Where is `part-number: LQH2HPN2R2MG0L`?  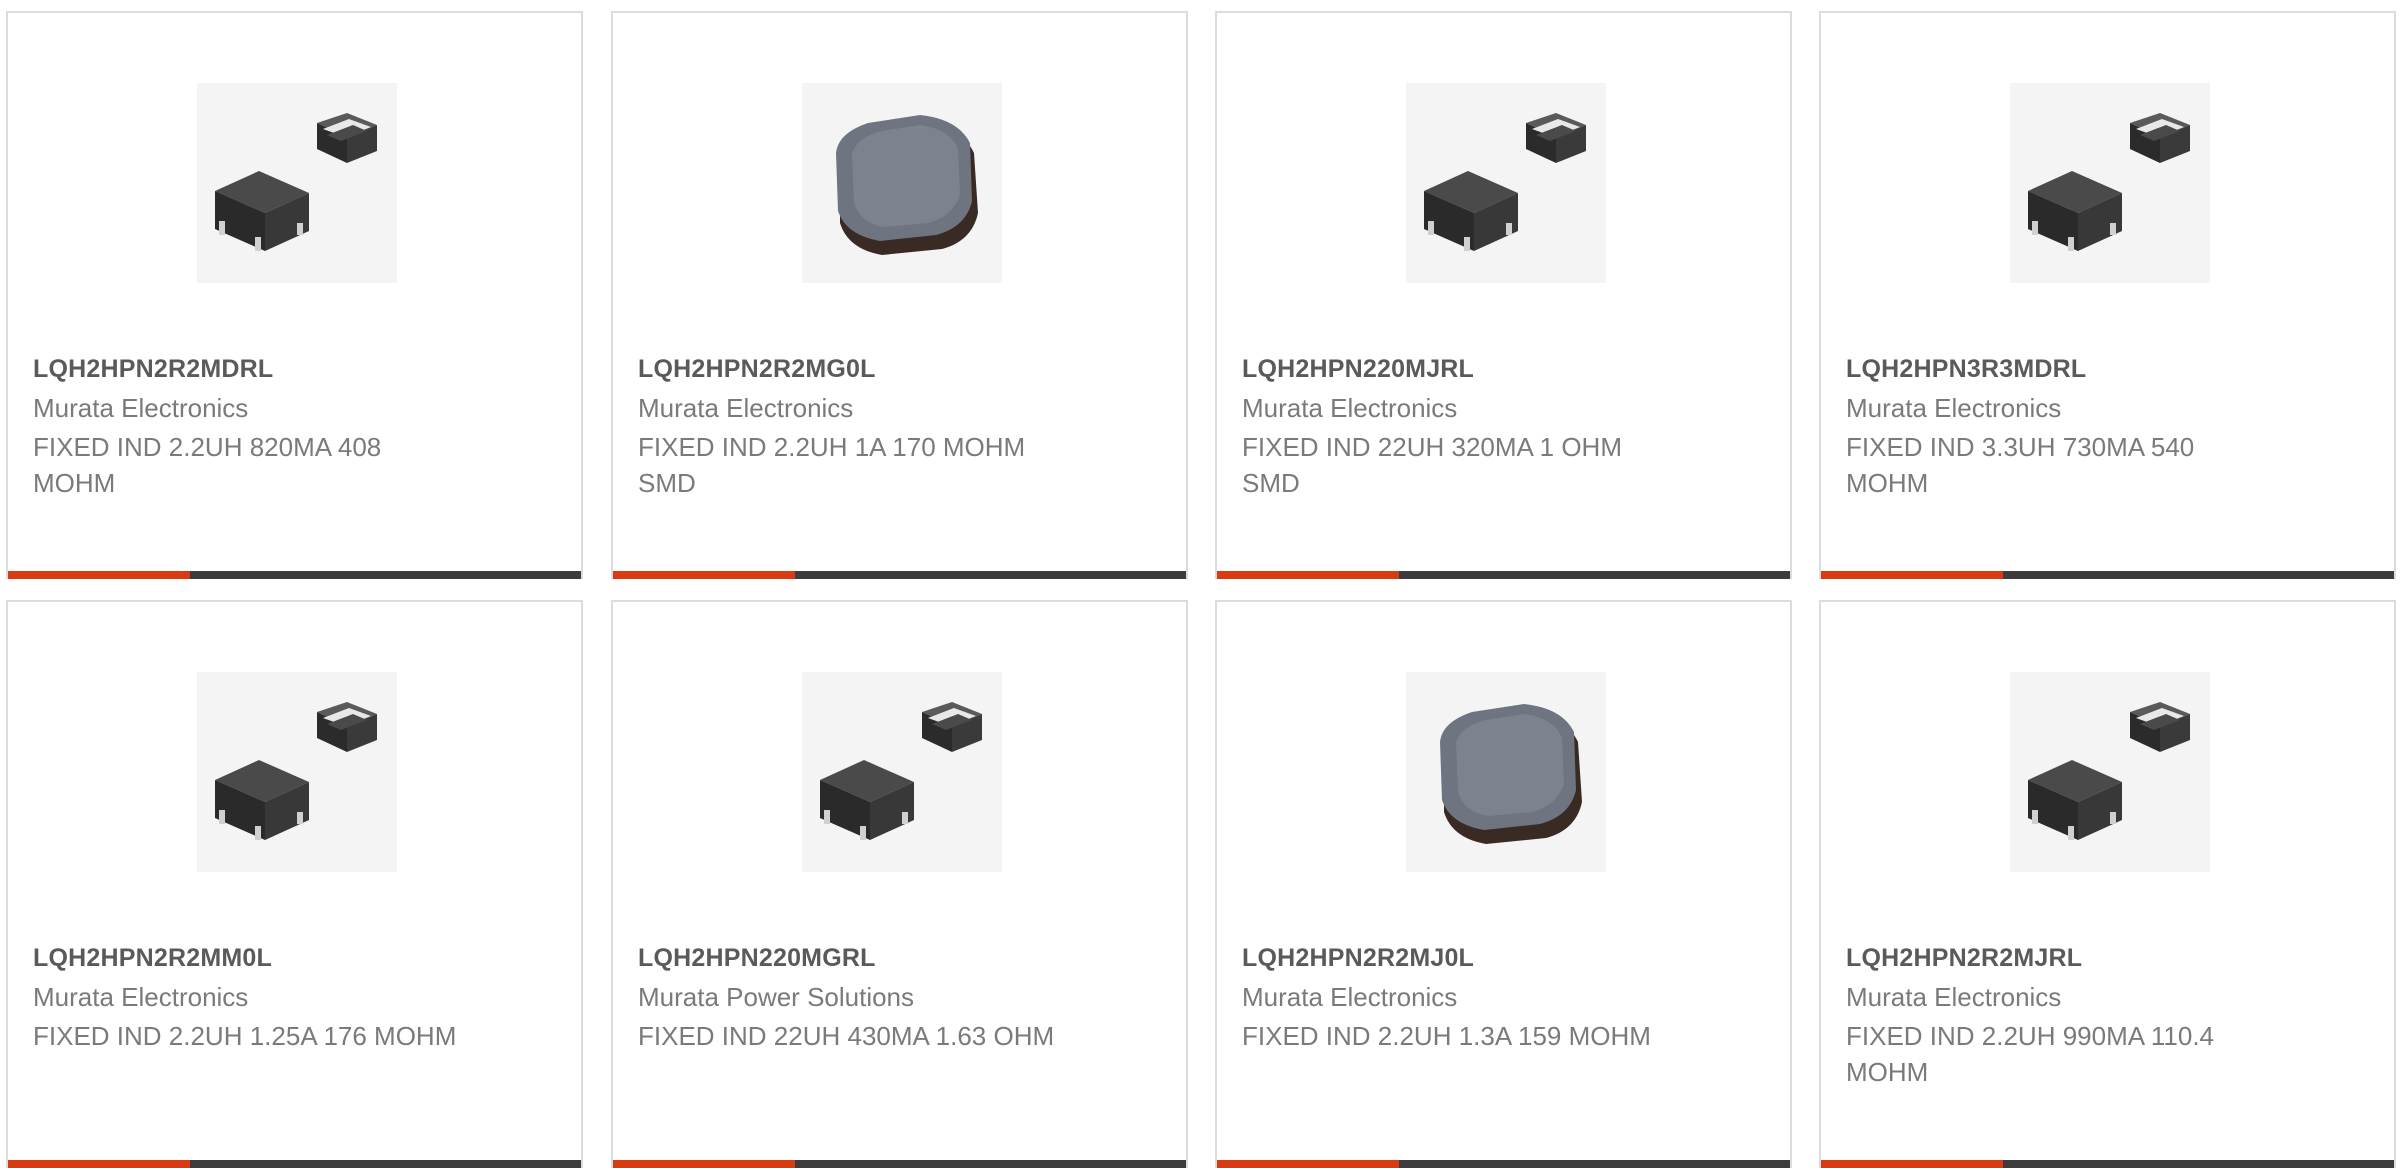
part-number: LQH2HPN2R2MG0L is located at coordinates (757, 369).